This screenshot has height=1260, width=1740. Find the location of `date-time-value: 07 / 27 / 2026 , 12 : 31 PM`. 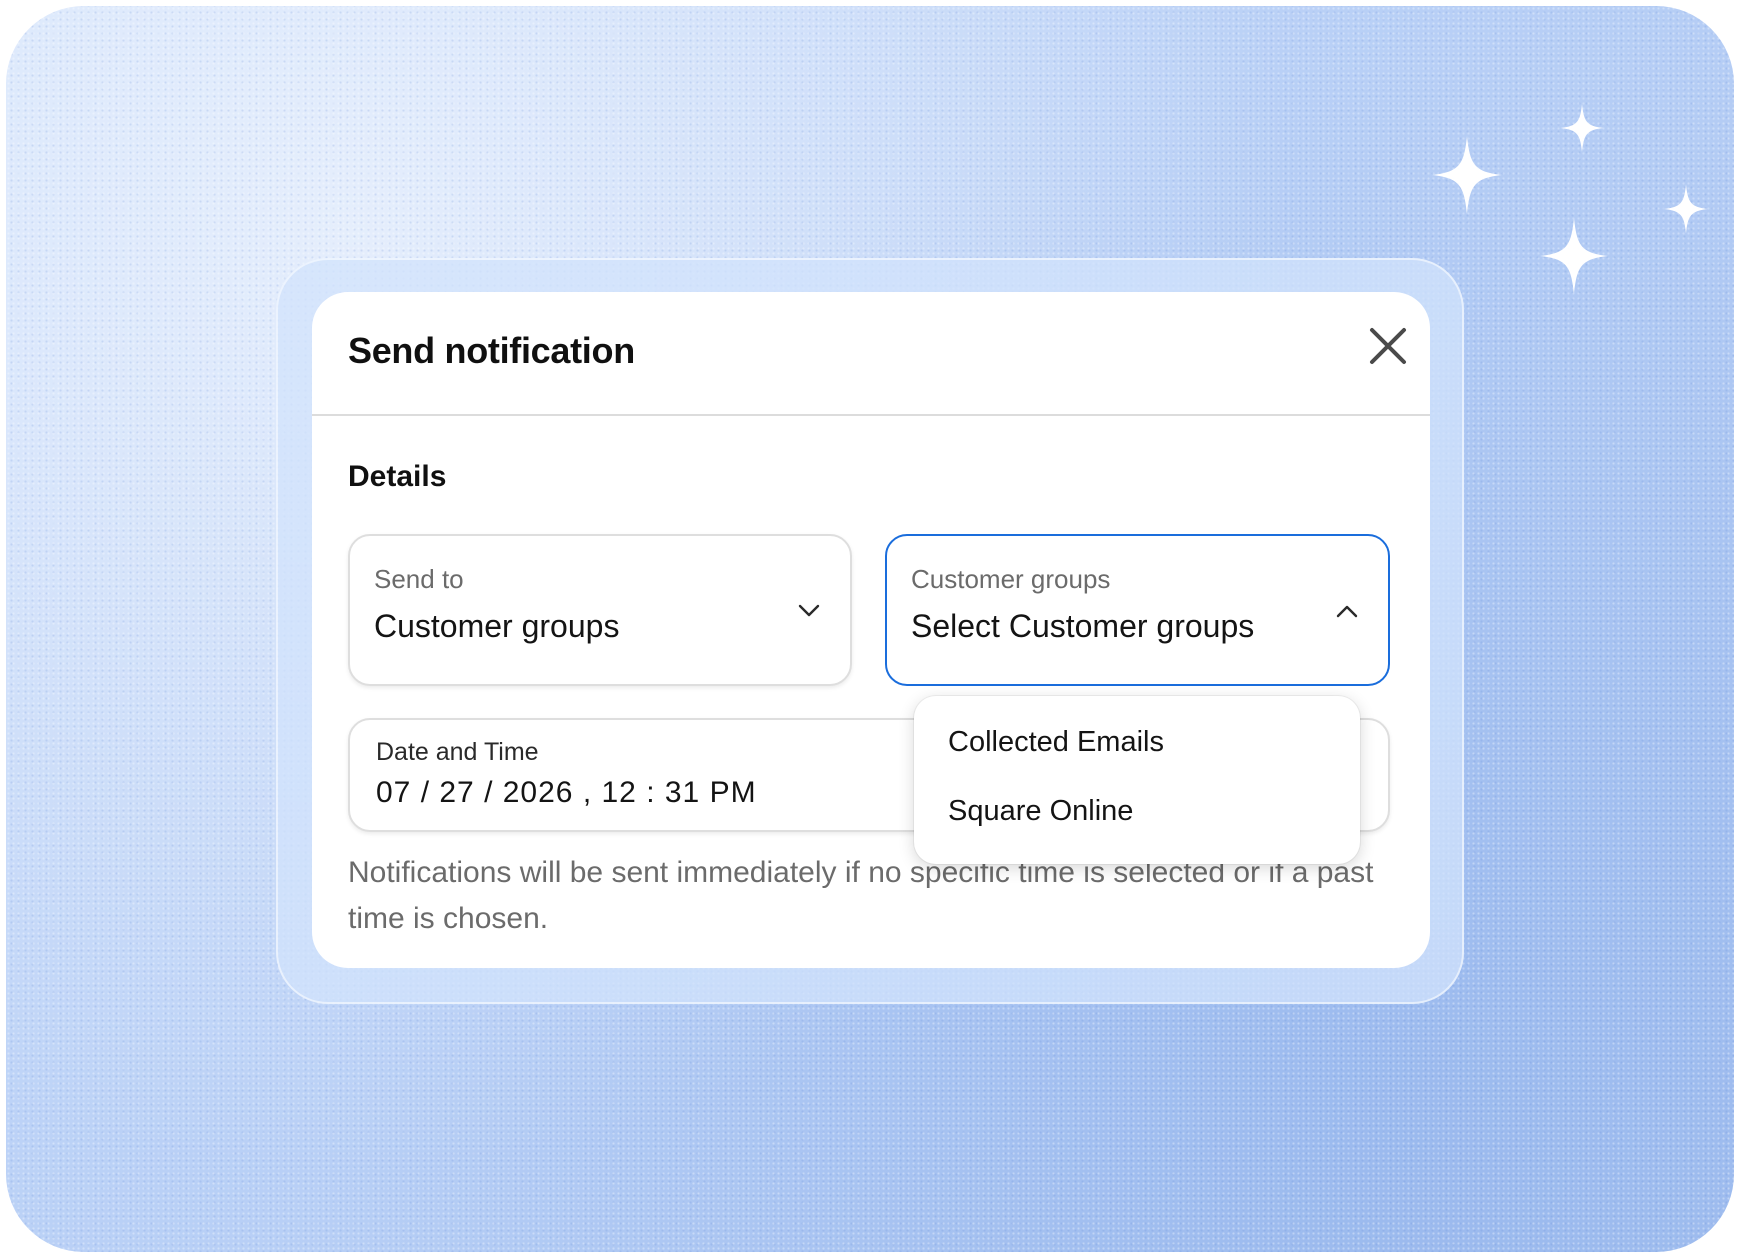

date-time-value: 07 / 27 / 2026 , 12 : 31 PM is located at coordinates (566, 793).